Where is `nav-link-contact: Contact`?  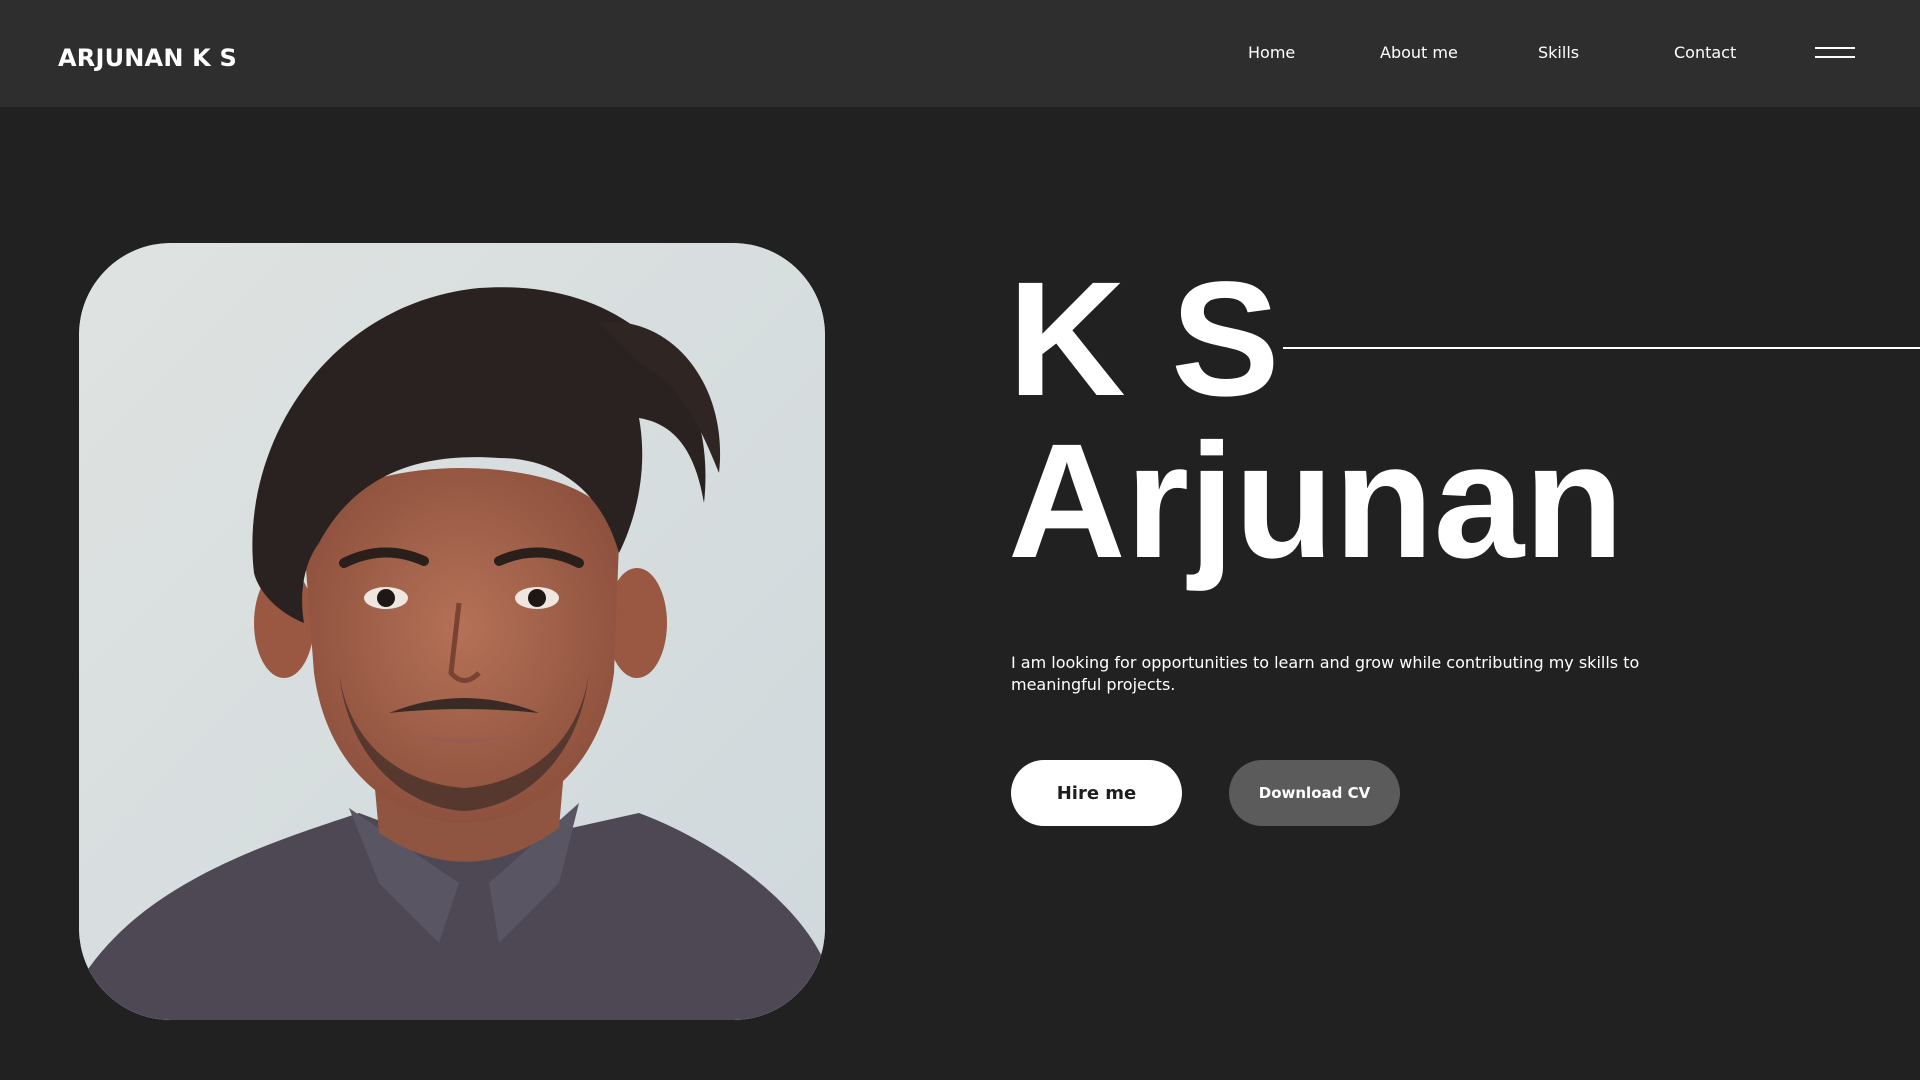
nav-link-contact: Contact is located at coordinates (1705, 53).